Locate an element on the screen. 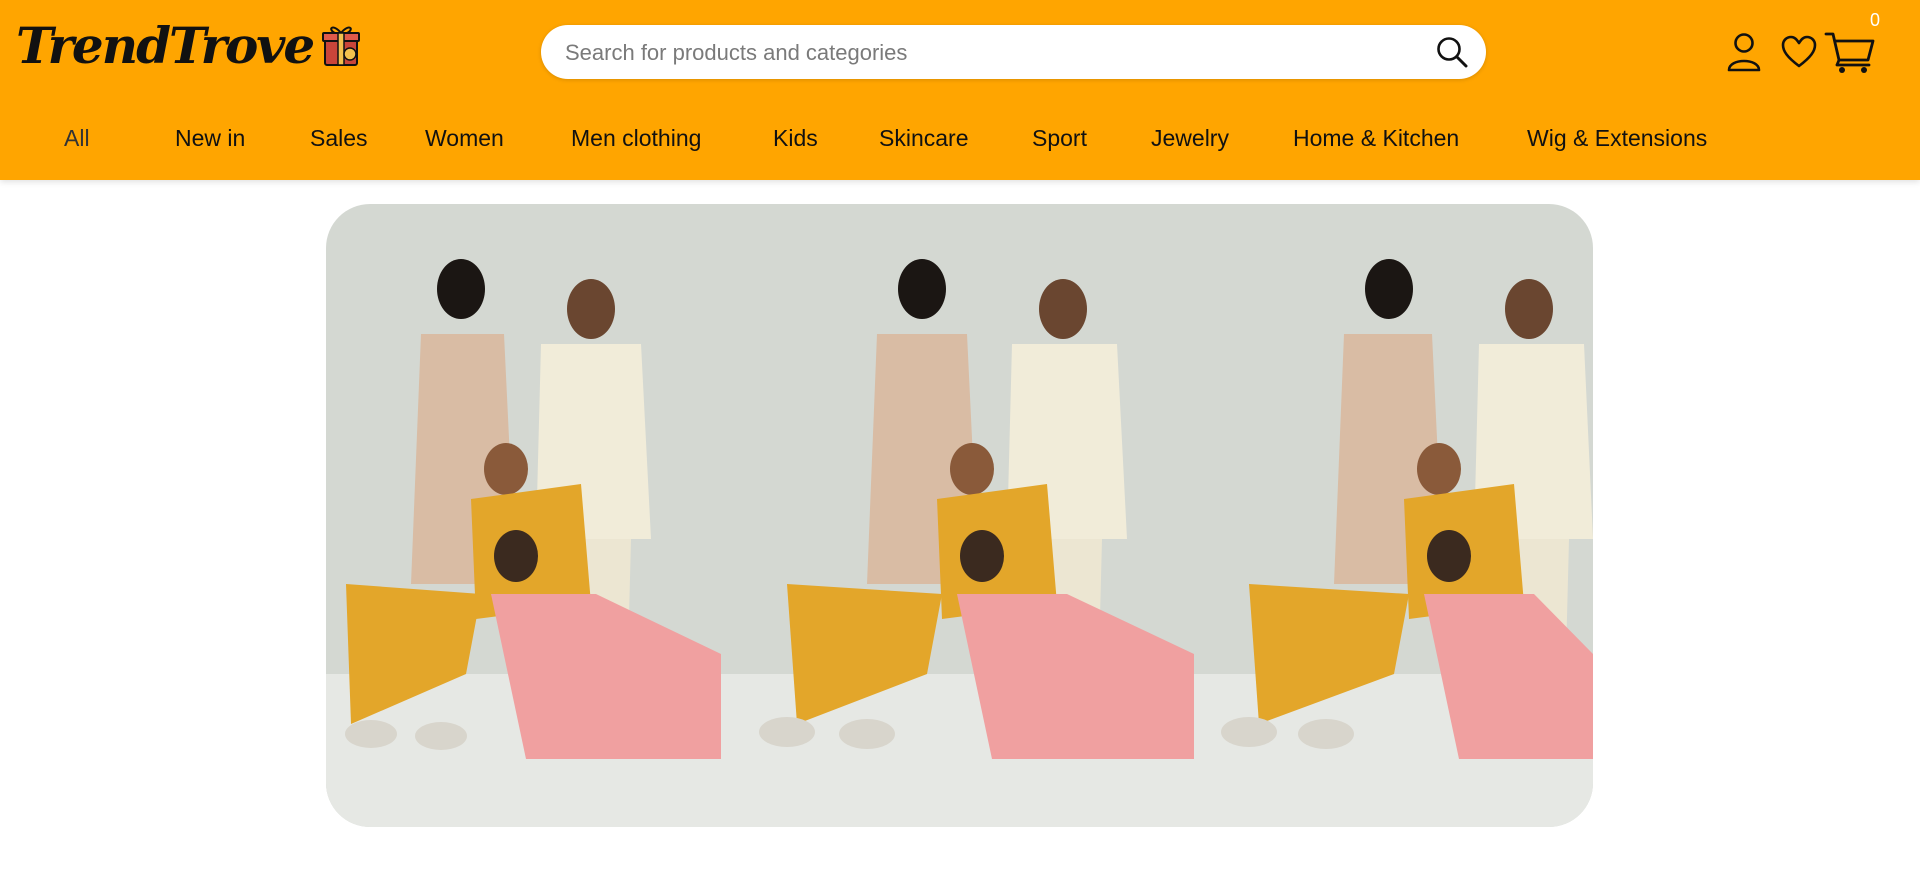  nav-item-new-in: New in is located at coordinates (210, 138).